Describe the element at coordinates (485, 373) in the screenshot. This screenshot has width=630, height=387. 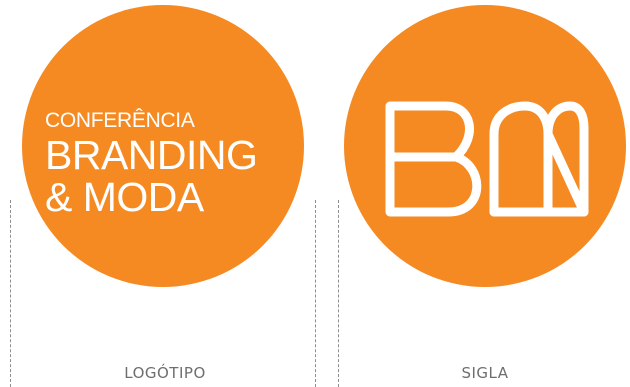
I see `caption-sigla: SIGLA` at that location.